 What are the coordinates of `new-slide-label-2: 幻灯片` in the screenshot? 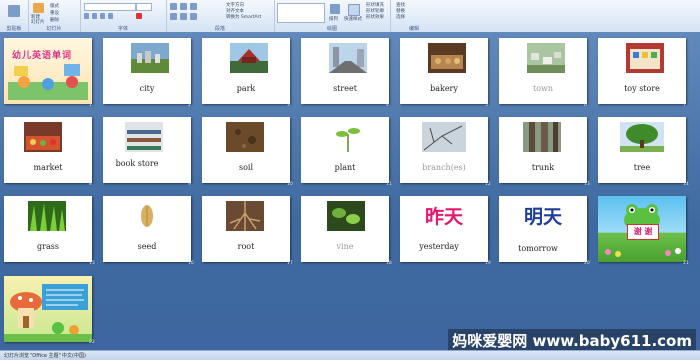 It's located at (38, 22).